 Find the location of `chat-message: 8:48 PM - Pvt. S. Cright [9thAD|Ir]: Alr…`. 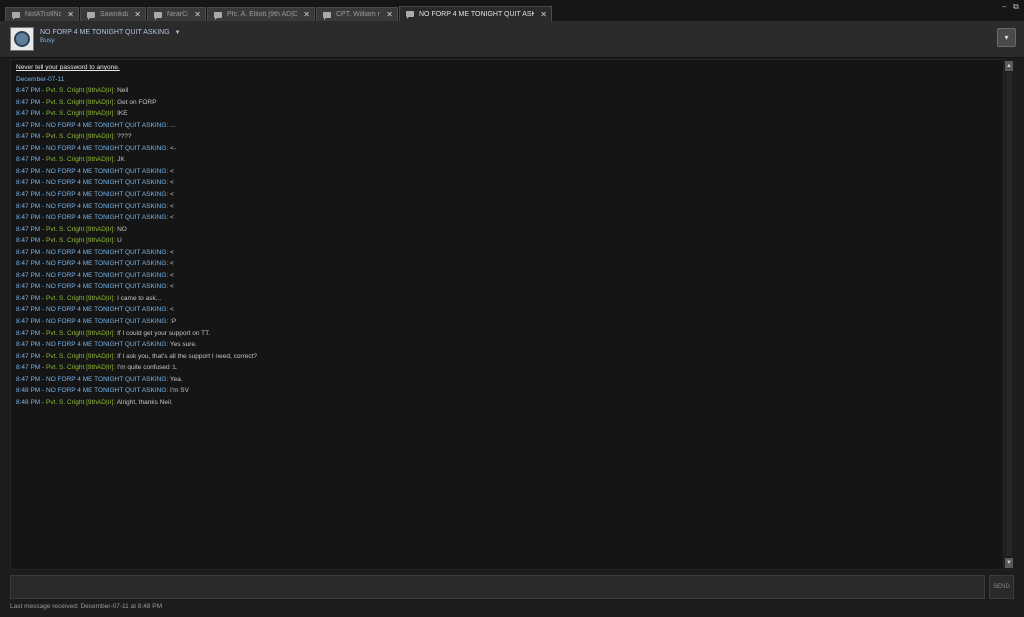

chat-message: 8:48 PM - Pvt. S. Cright [9thAD|Ir]: Alr… is located at coordinates (94, 402).